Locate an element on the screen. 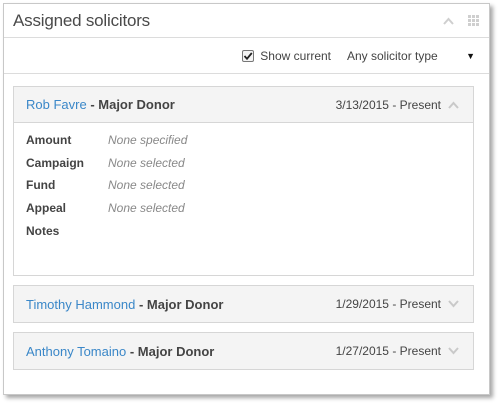 This screenshot has height=406, width=500. solicitor-name-line: Rob Favre - Major Donor is located at coordinates (100, 104).